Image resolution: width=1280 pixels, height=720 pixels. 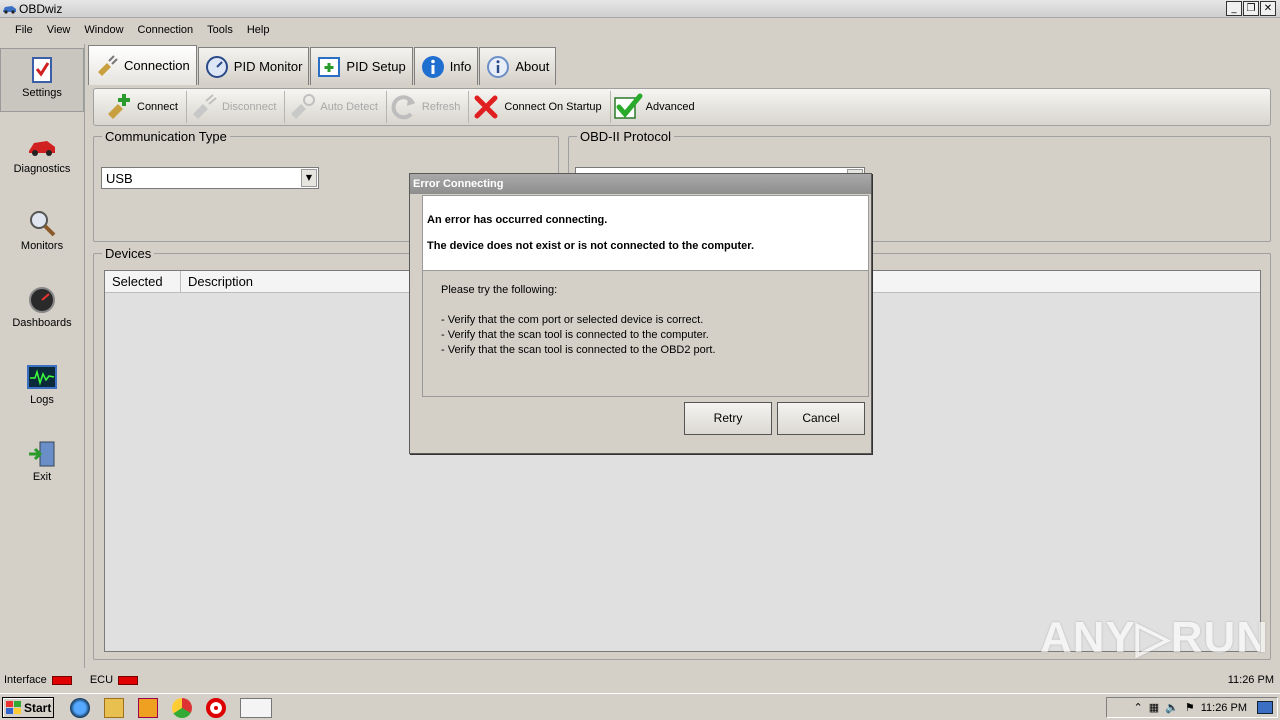 What do you see at coordinates (13, 707) in the screenshot?
I see `windows-logo-icon` at bounding box center [13, 707].